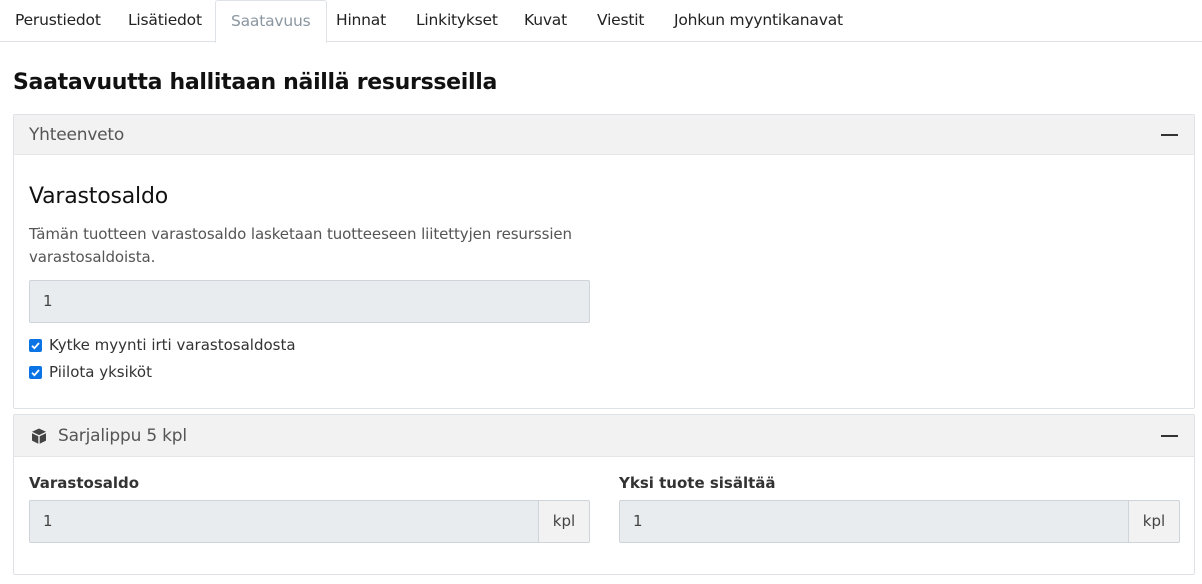  Describe the element at coordinates (165, 21) in the screenshot. I see `tab-lisatiedot: Lisätiedot` at that location.